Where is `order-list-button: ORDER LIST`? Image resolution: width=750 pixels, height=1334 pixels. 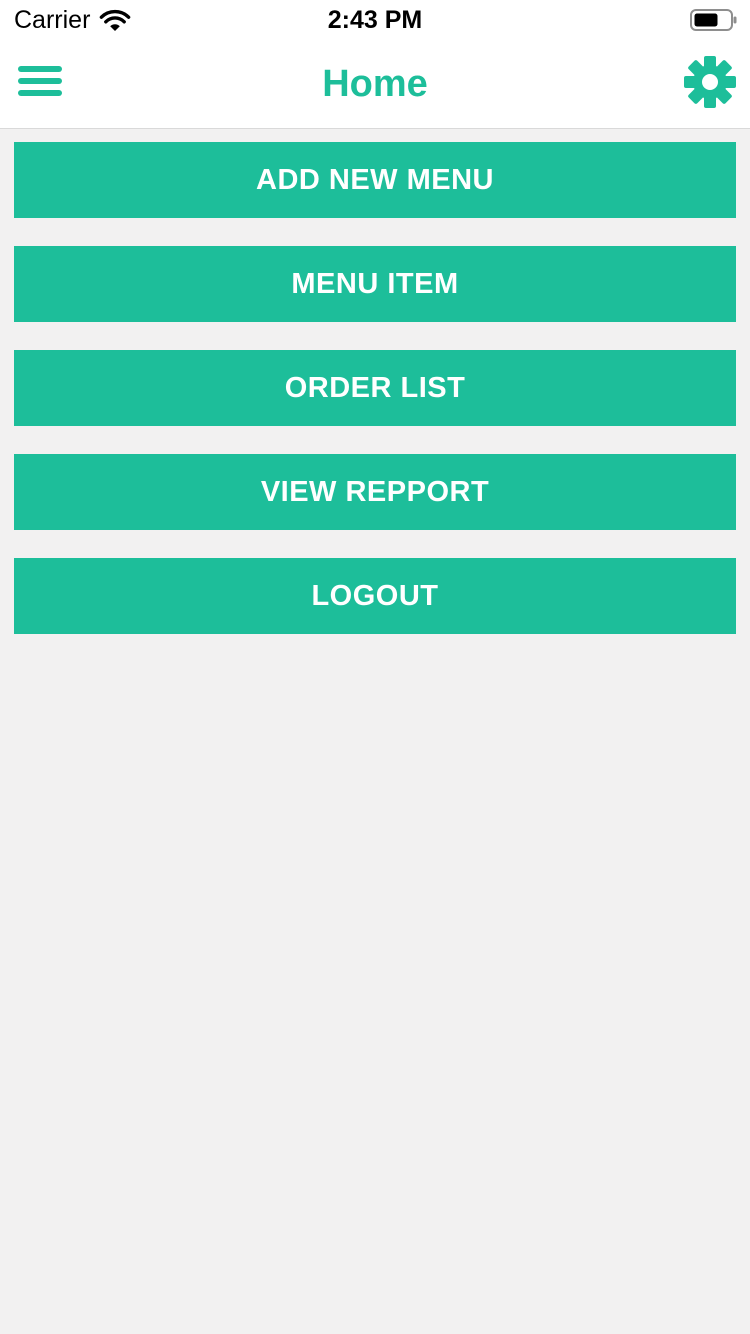 order-list-button: ORDER LIST is located at coordinates (375, 388).